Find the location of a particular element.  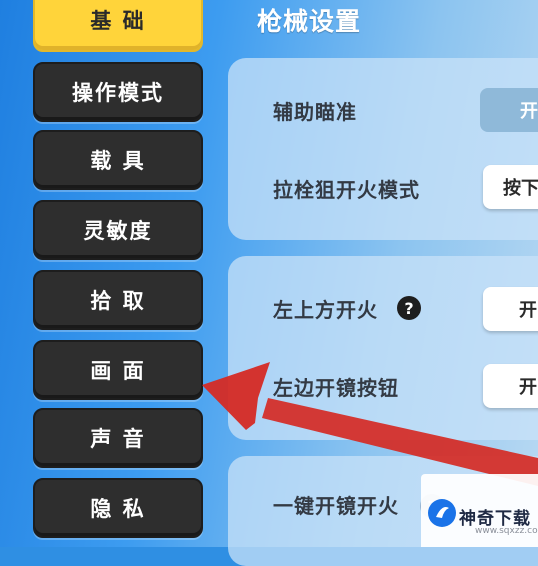

bolt-fire-mode-toggle: 按下 is located at coordinates (510, 187).